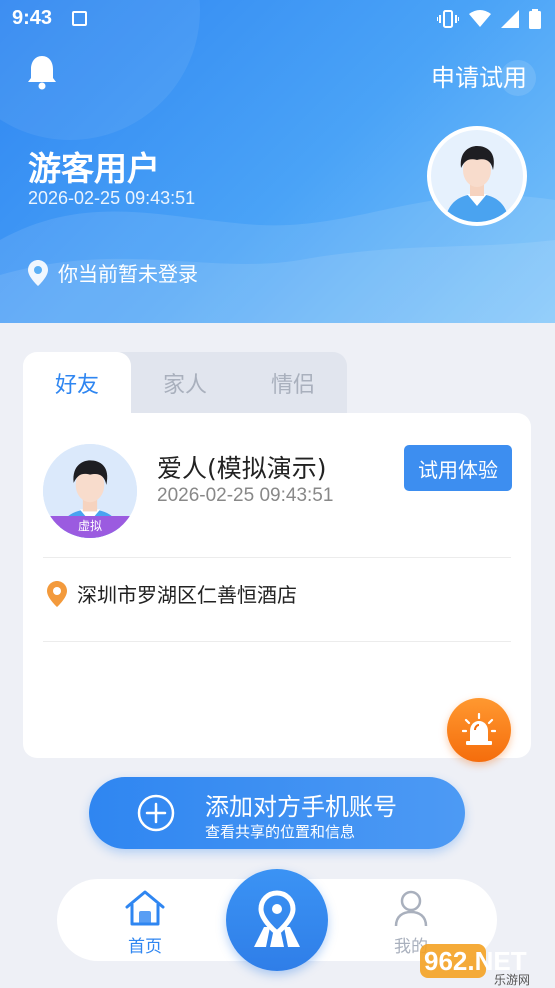 This screenshot has width=555, height=988. Describe the element at coordinates (128, 274) in the screenshot. I see `login-status-text: 你当前暂未登录` at that location.